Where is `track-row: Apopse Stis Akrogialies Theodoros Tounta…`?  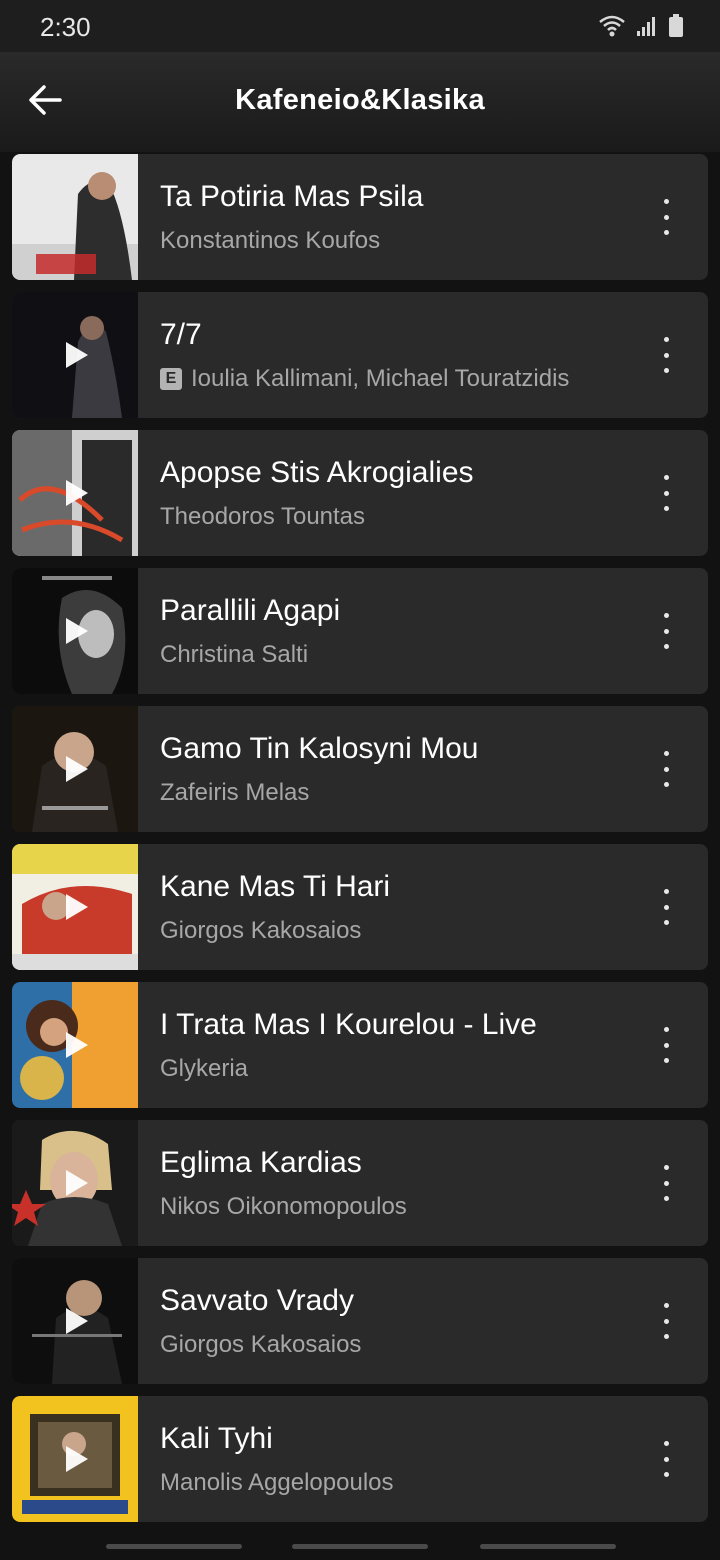
track-row: Apopse Stis Akrogialies Theodoros Tounta… is located at coordinates (360, 493).